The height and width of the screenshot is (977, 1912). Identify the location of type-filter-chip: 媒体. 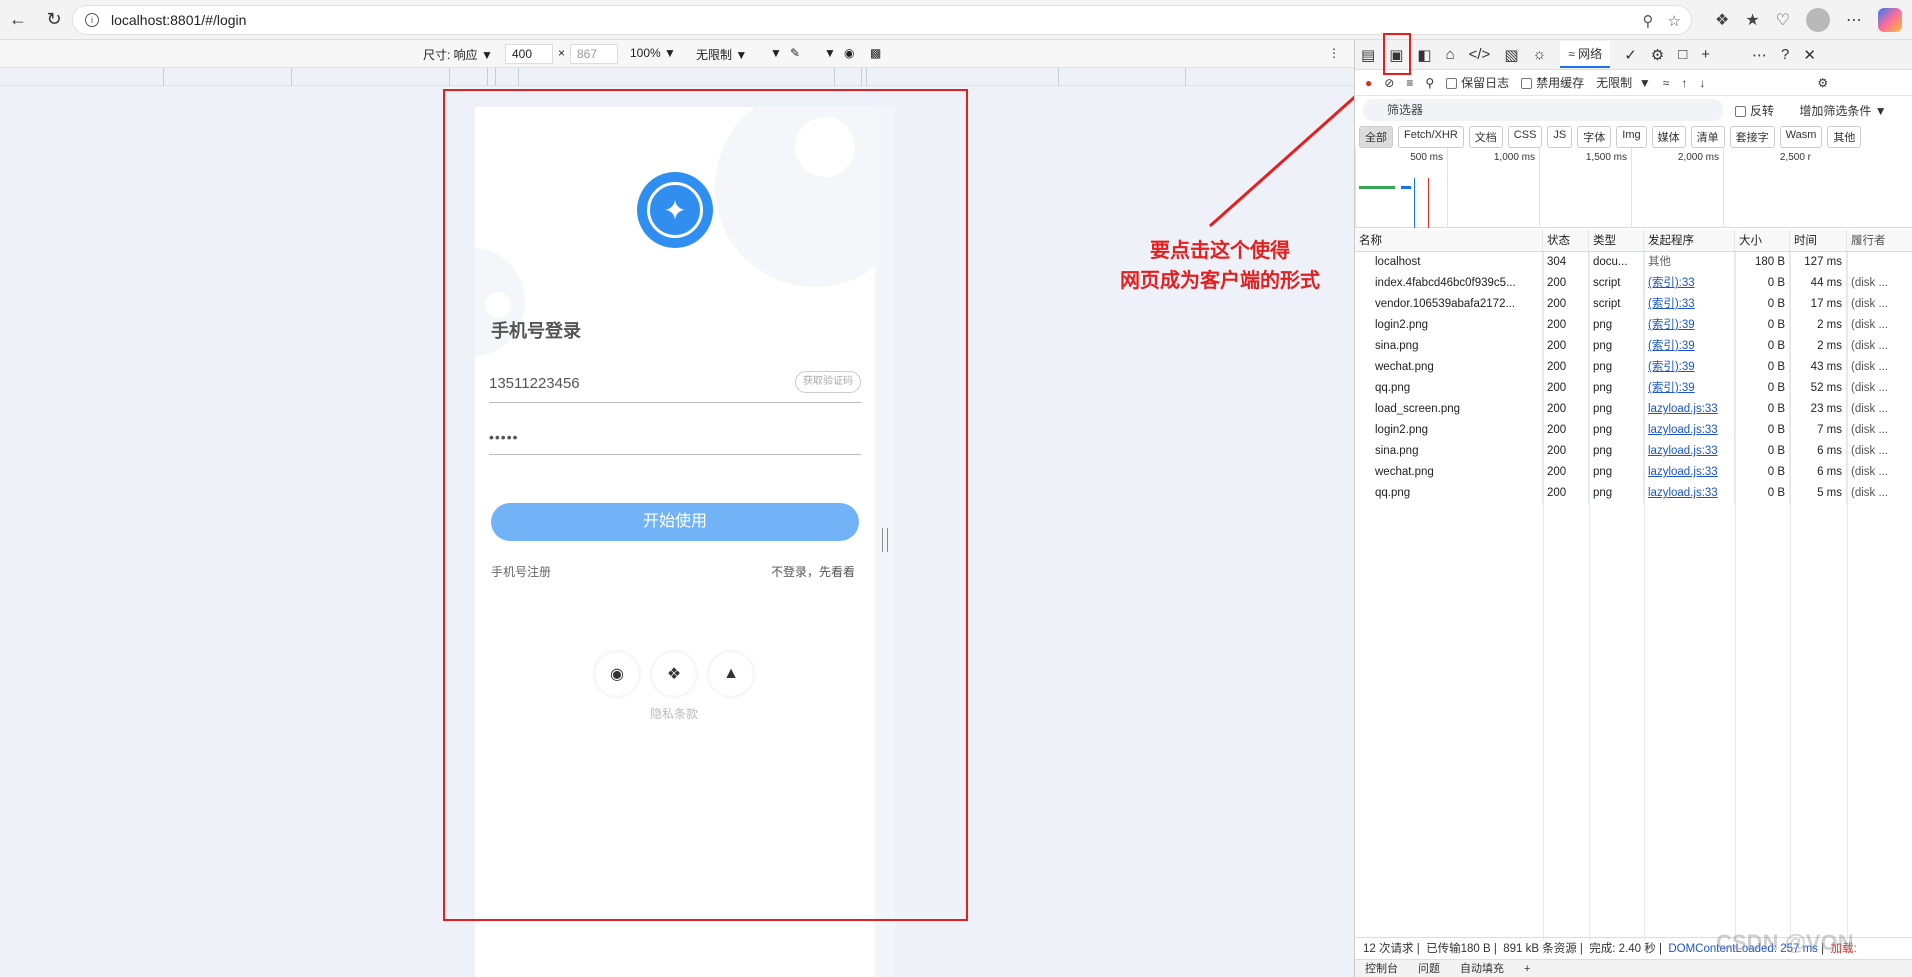
(1668, 137).